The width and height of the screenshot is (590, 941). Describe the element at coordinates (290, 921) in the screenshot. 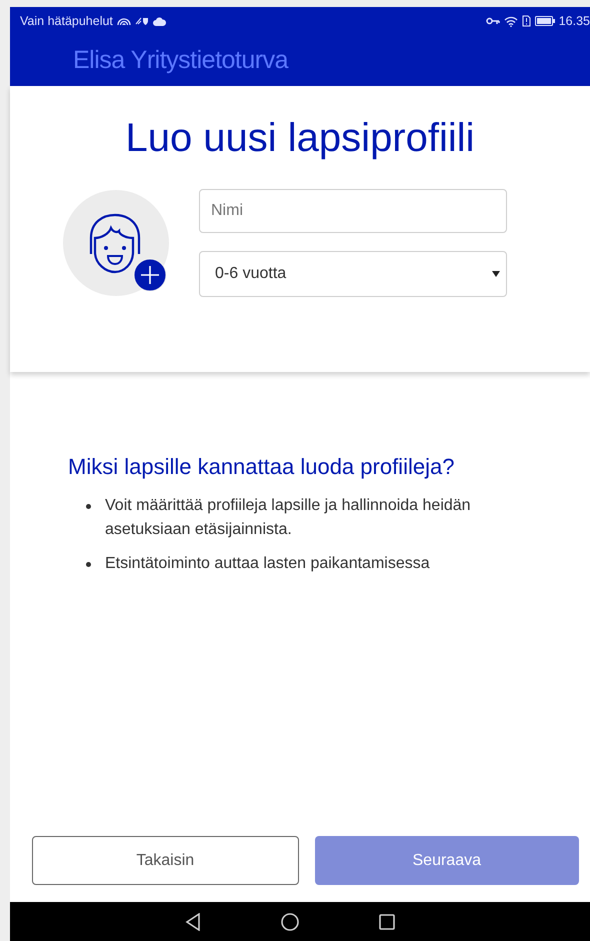

I see `home-icon` at that location.